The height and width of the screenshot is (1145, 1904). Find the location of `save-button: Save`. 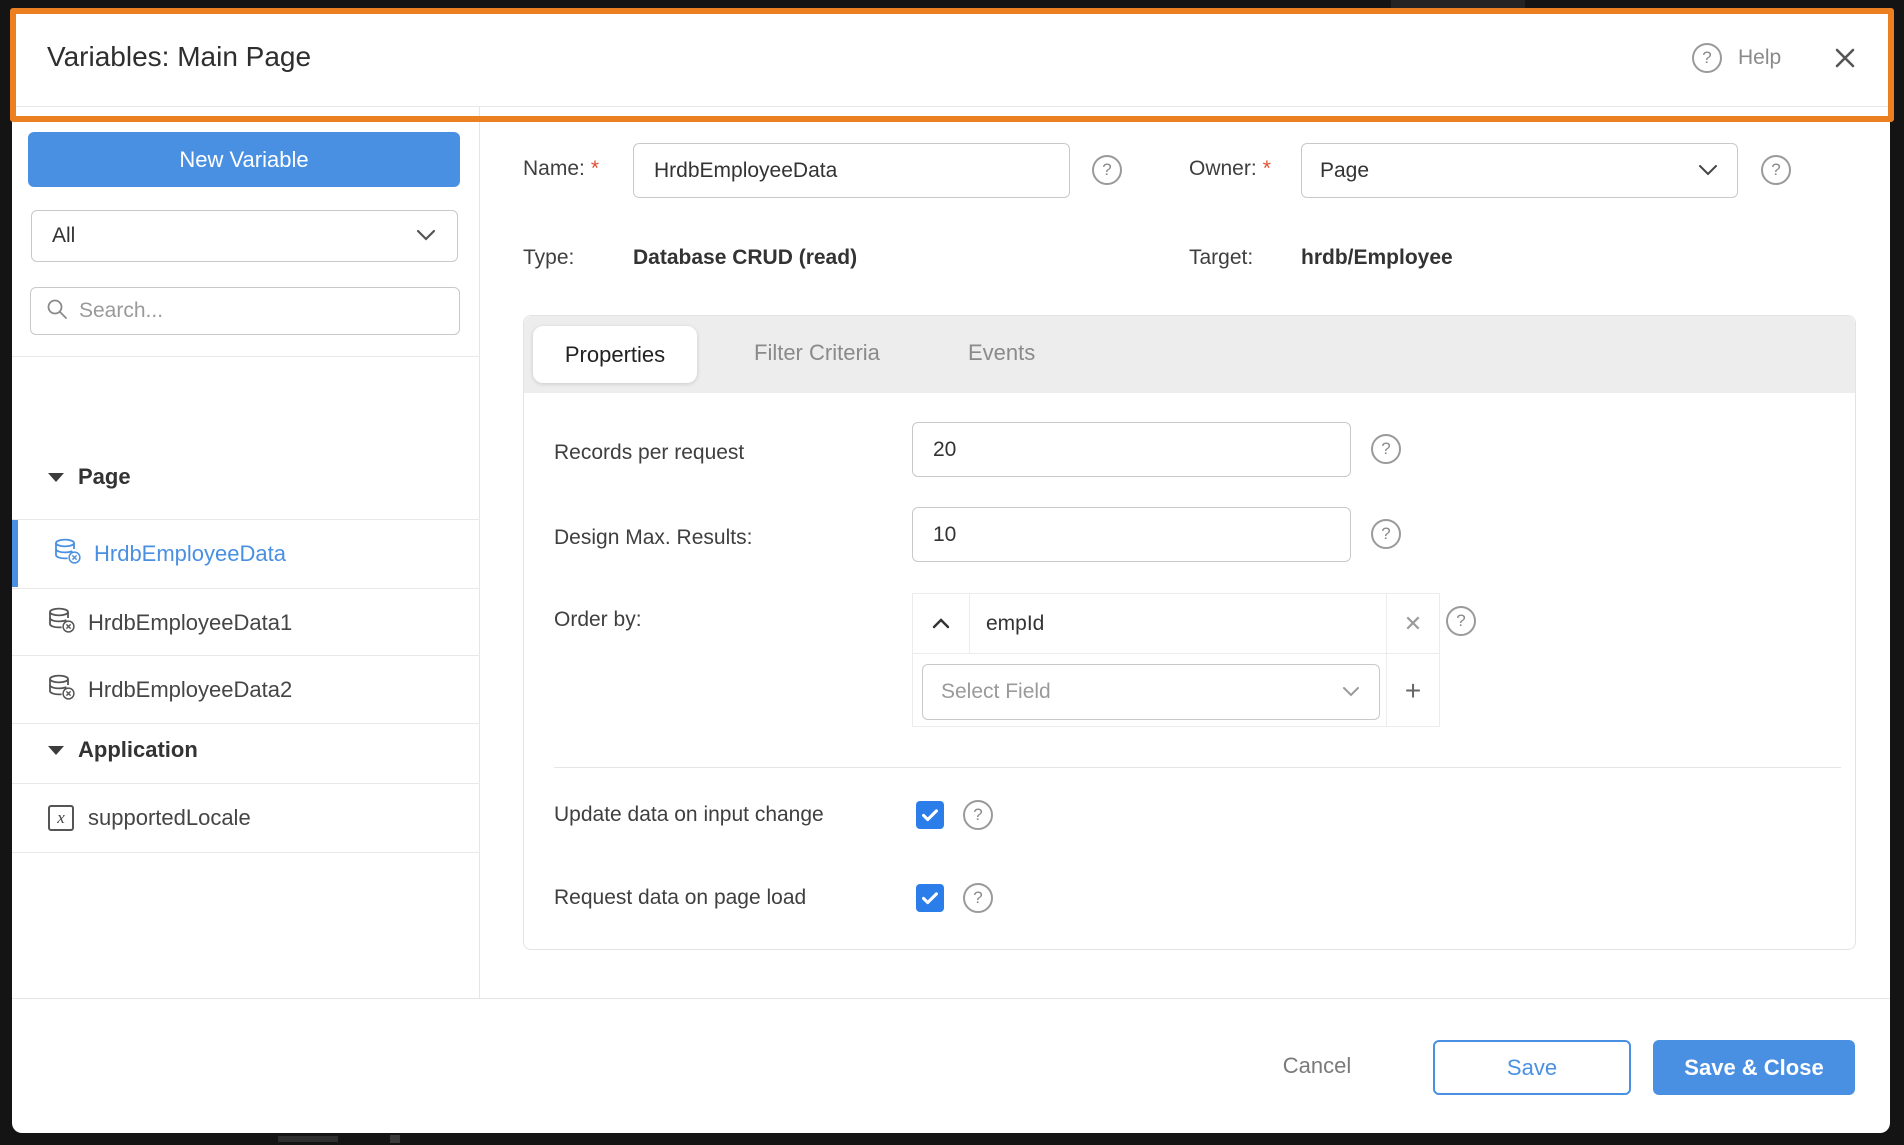

save-button: Save is located at coordinates (1532, 1067).